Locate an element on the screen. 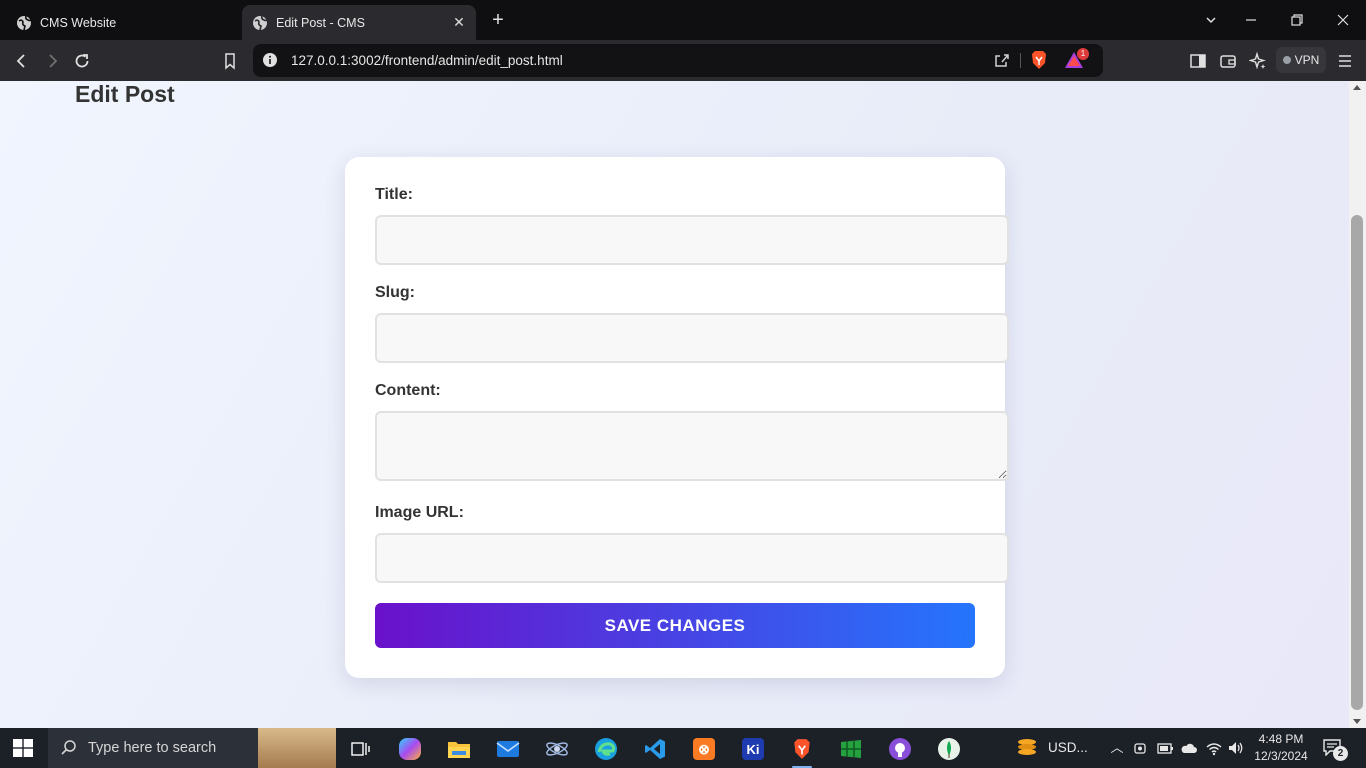 This screenshot has height=768, width=1366. scroll-down-icon is located at coordinates (1357, 721).